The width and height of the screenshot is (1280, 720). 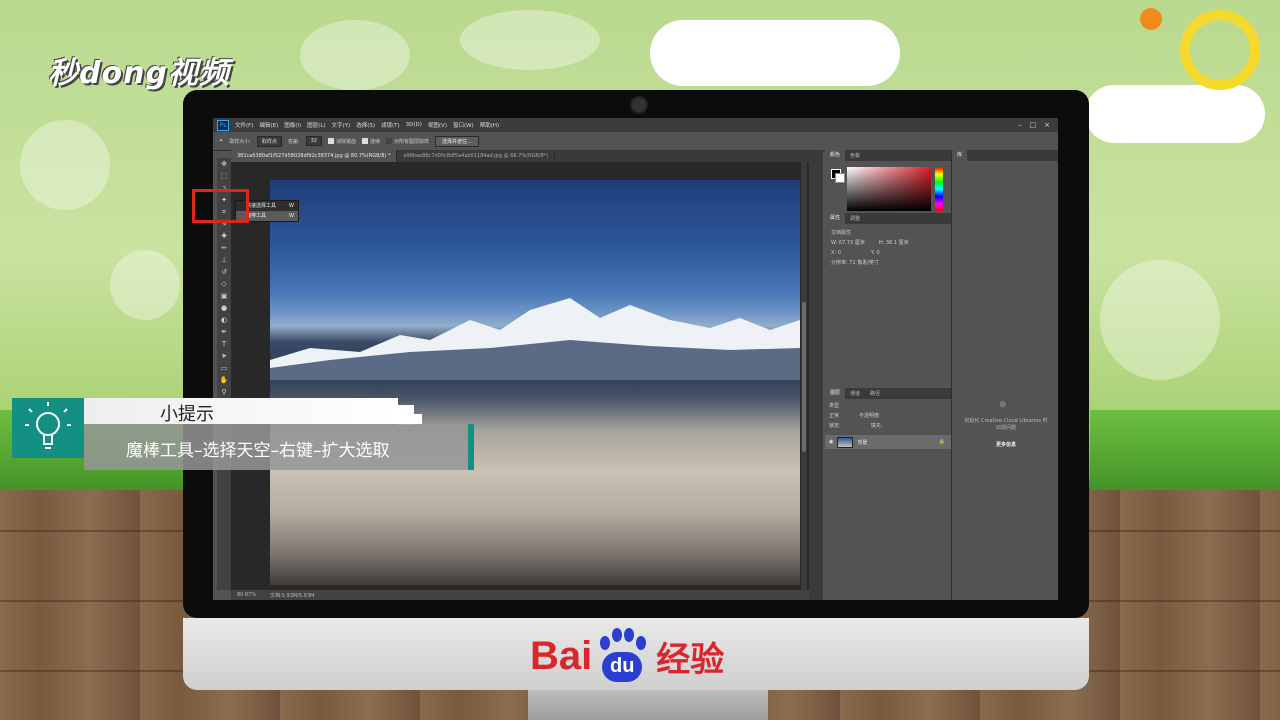 What do you see at coordinates (224, 236) in the screenshot?
I see `healing-tool-icon: ✚` at bounding box center [224, 236].